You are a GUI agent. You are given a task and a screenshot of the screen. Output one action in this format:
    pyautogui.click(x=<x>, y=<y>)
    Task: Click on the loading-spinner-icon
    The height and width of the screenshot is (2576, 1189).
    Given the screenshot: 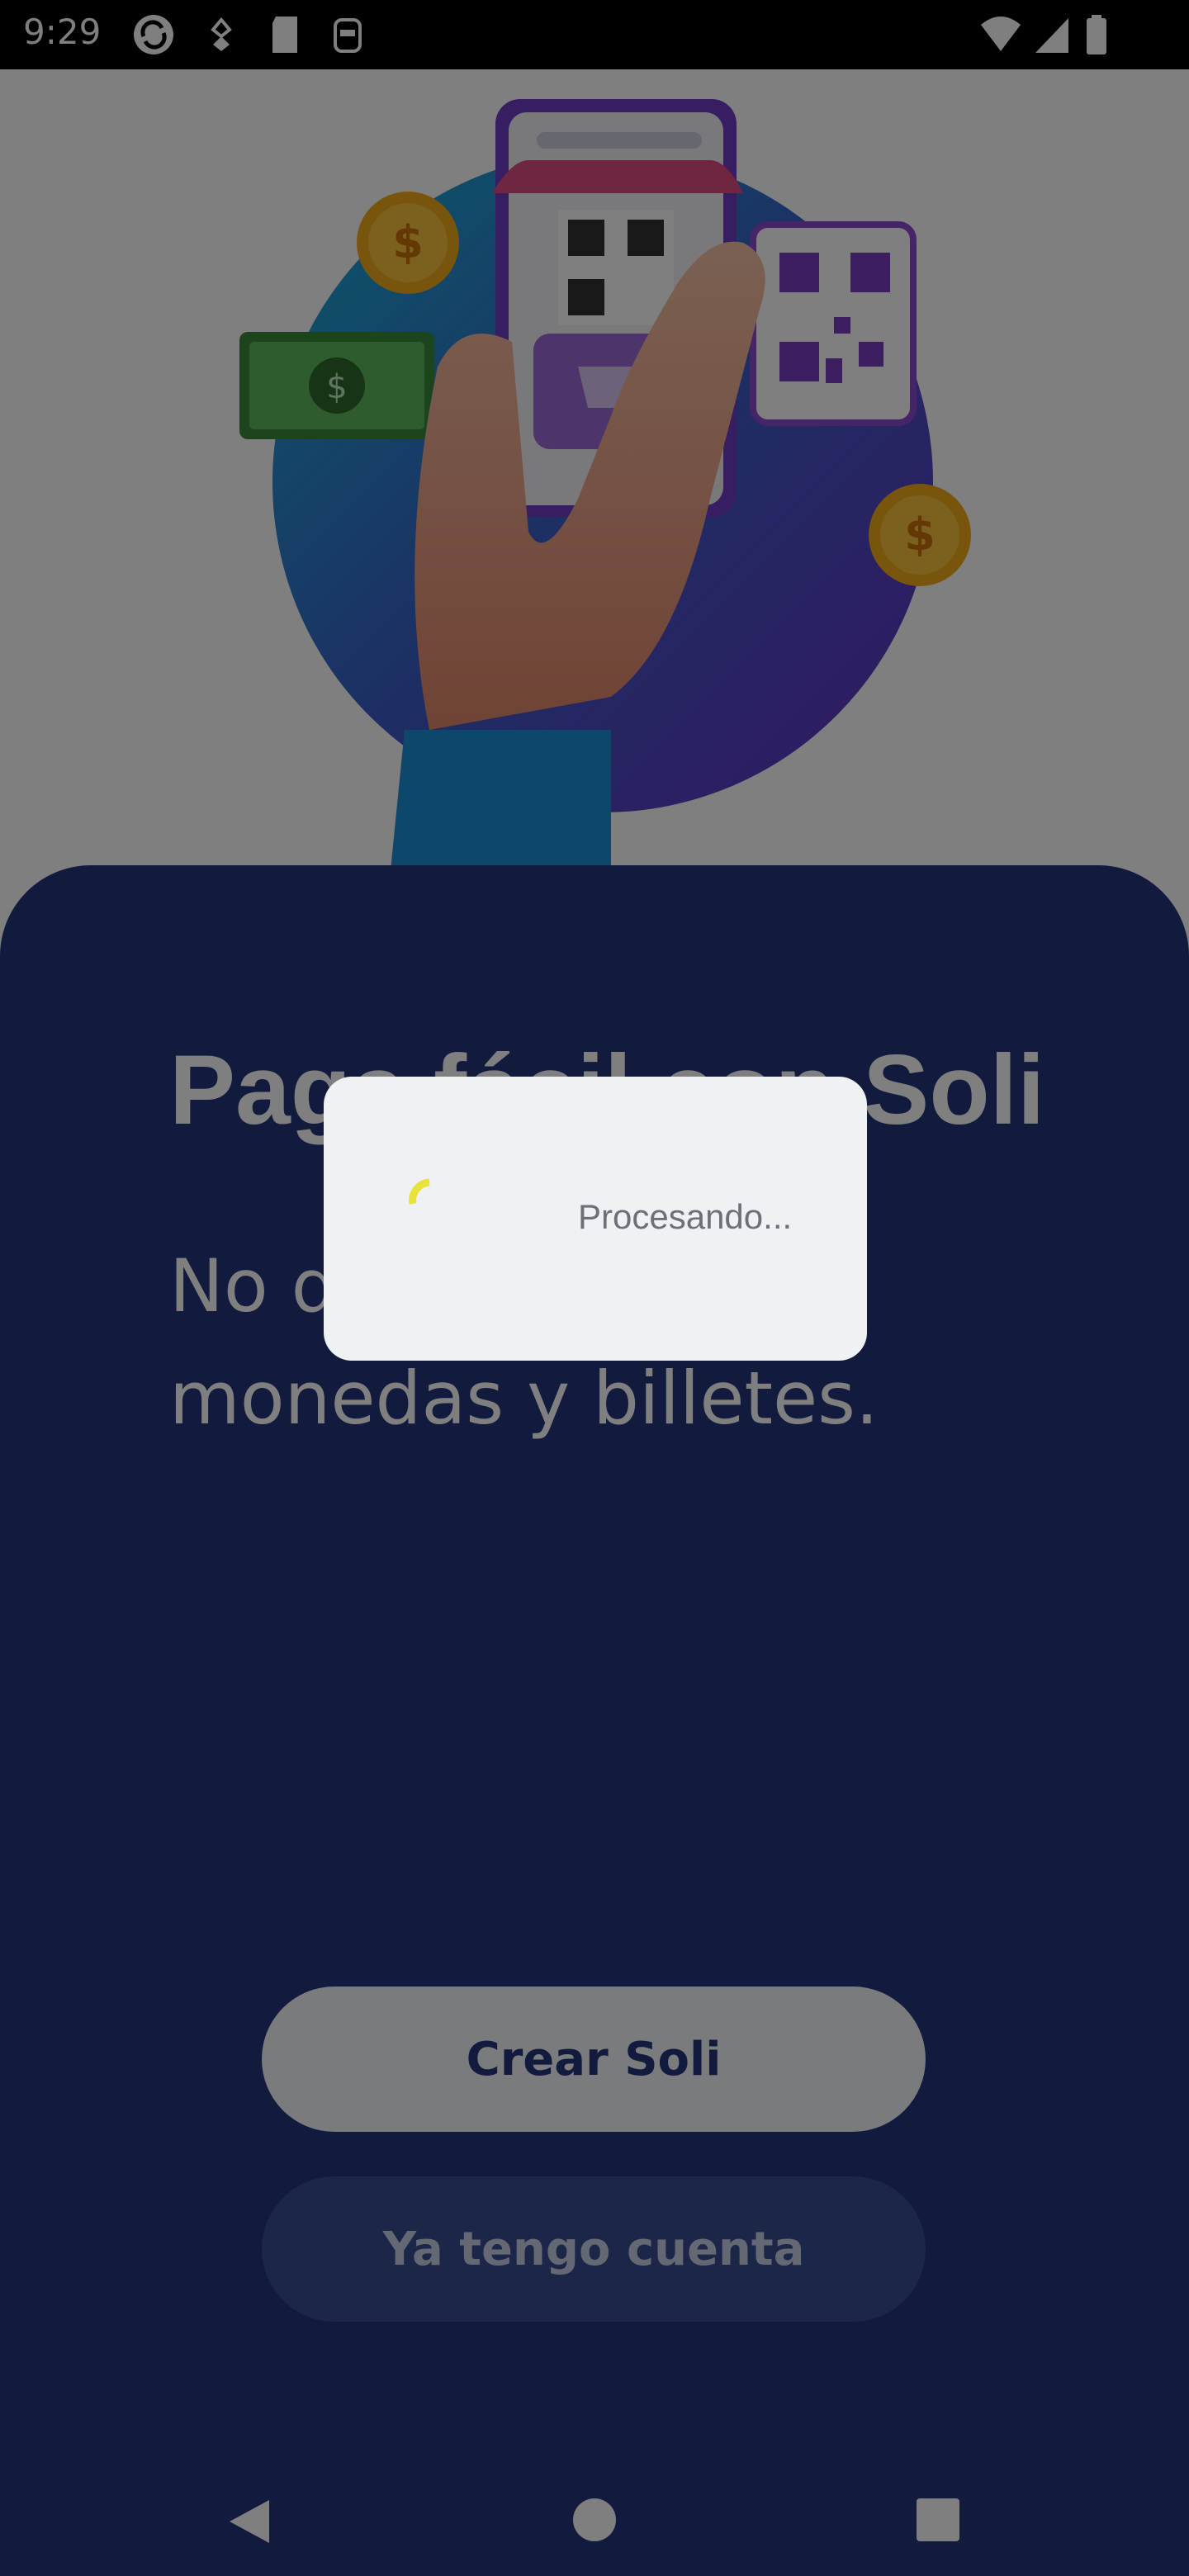 What is the action you would take?
    pyautogui.click(x=419, y=1191)
    